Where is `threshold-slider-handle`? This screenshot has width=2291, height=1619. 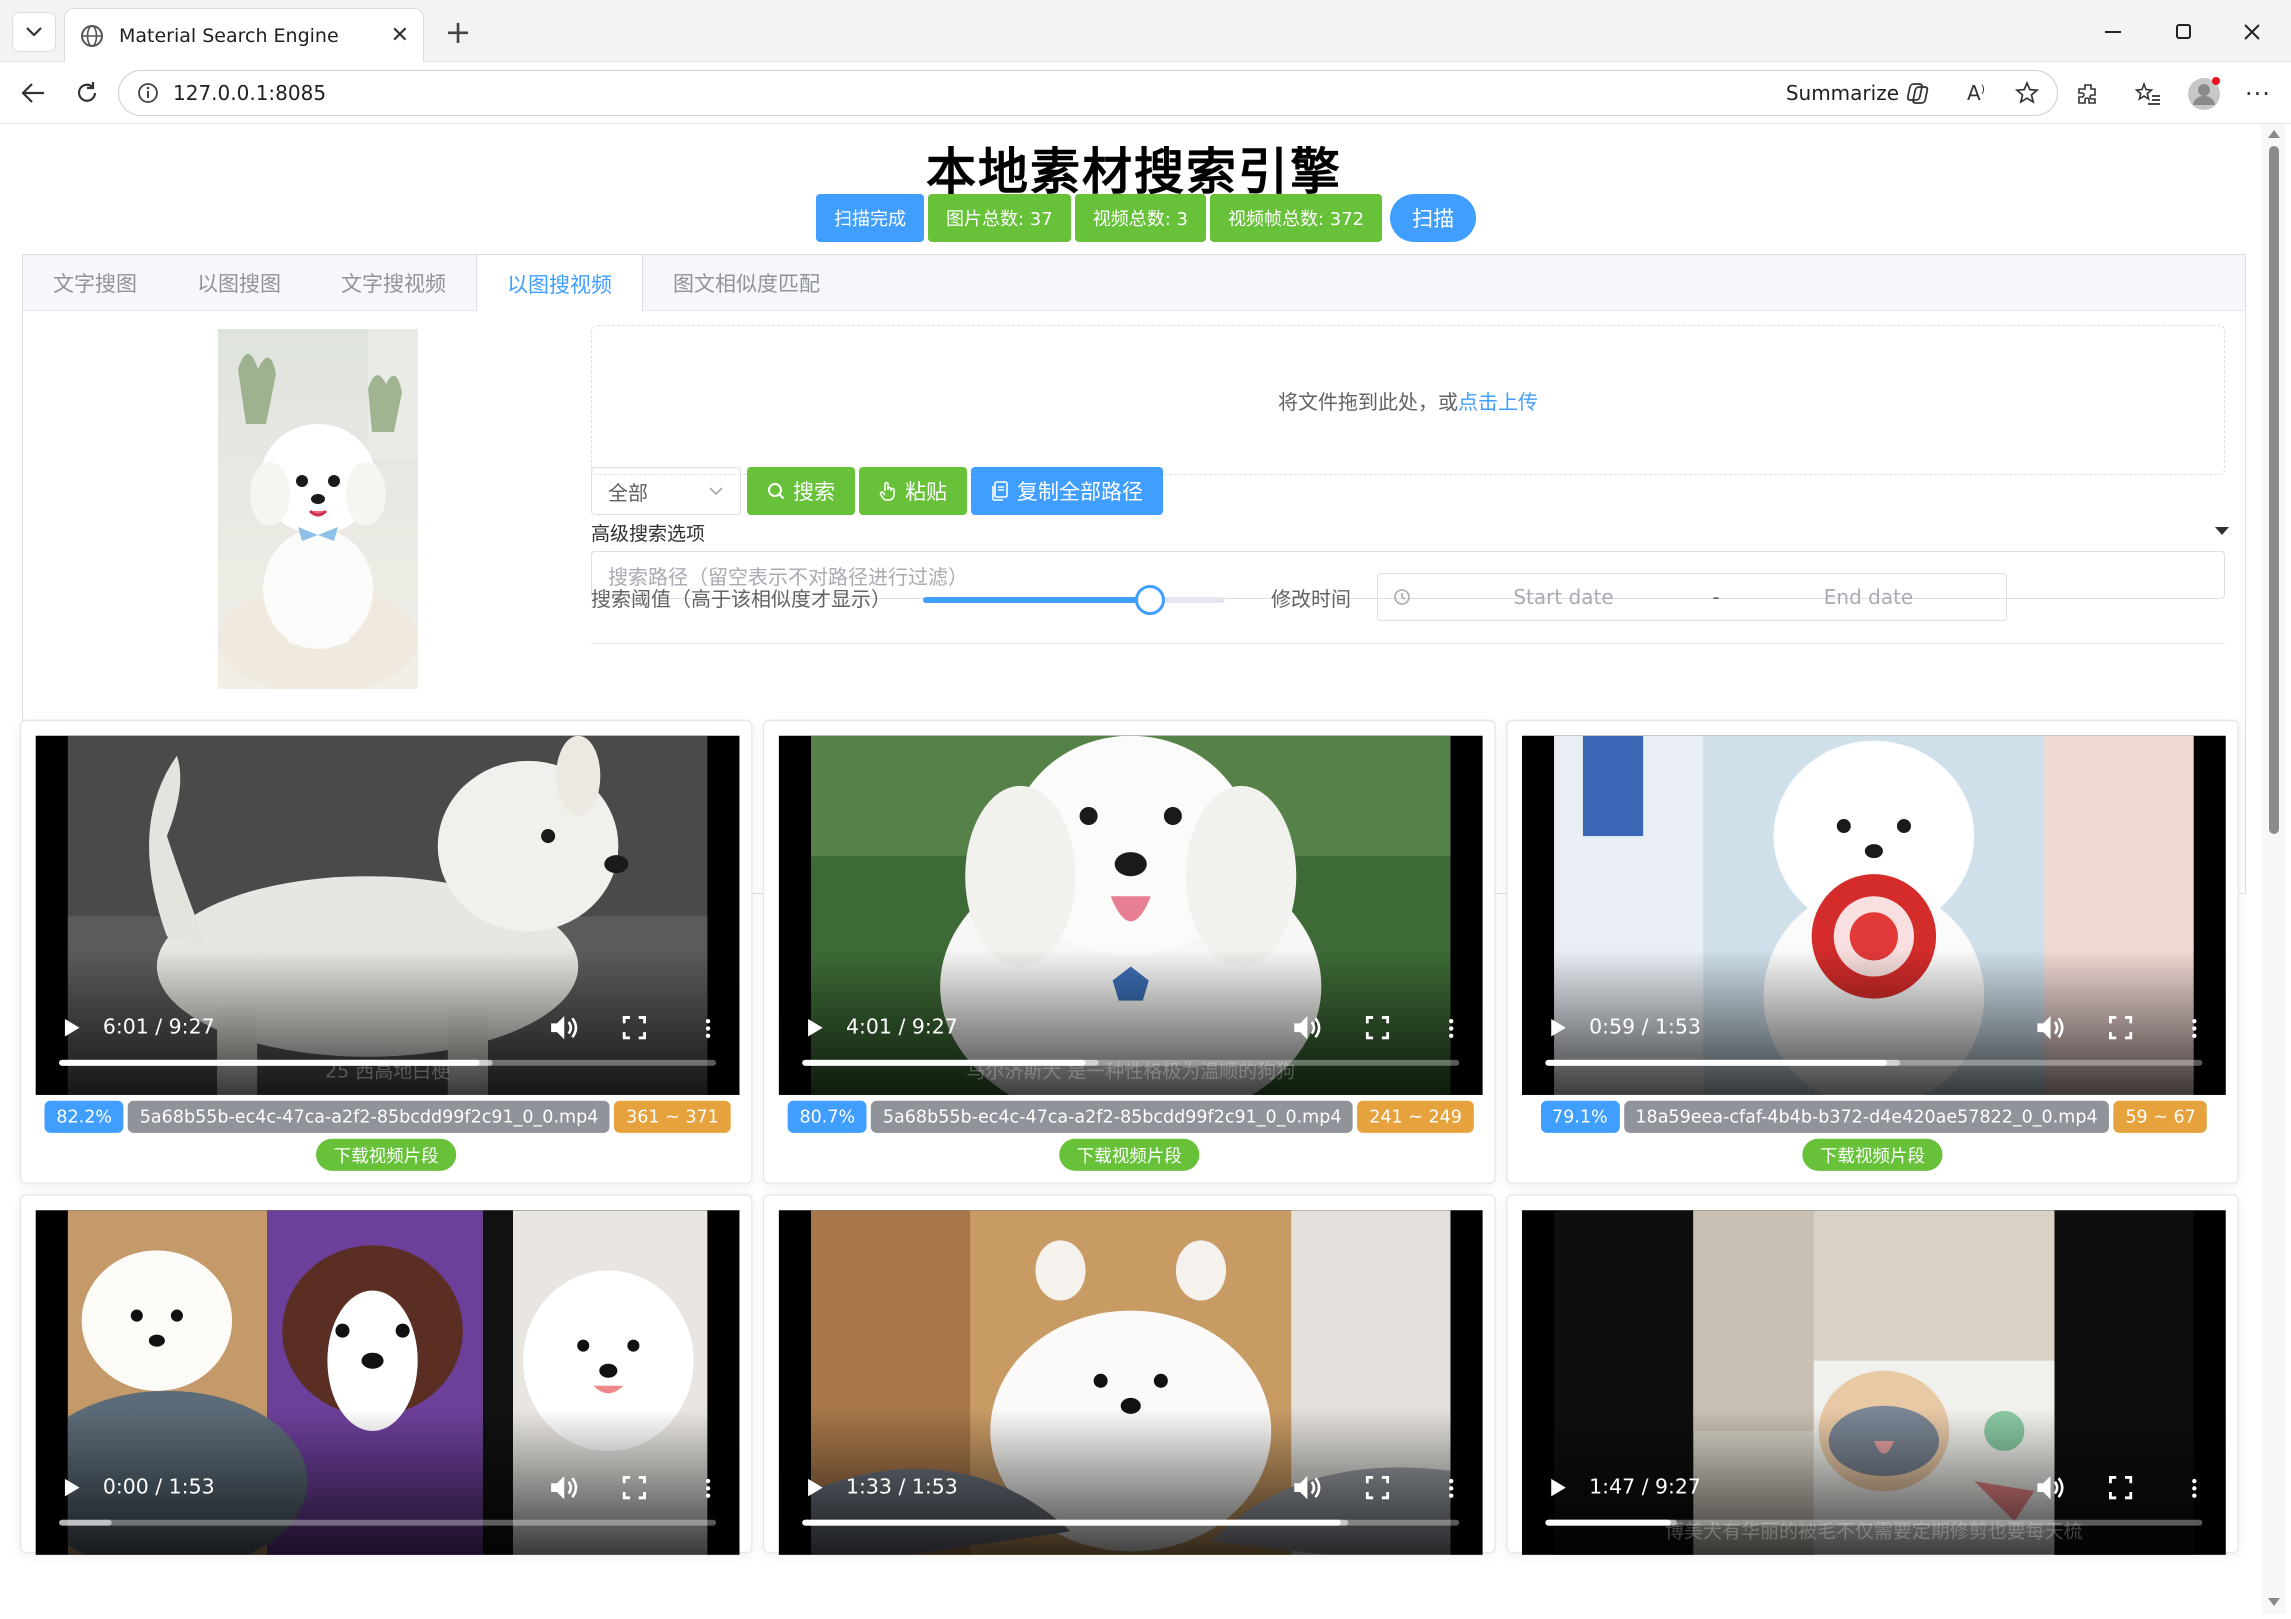
threshold-slider-handle is located at coordinates (1149, 600).